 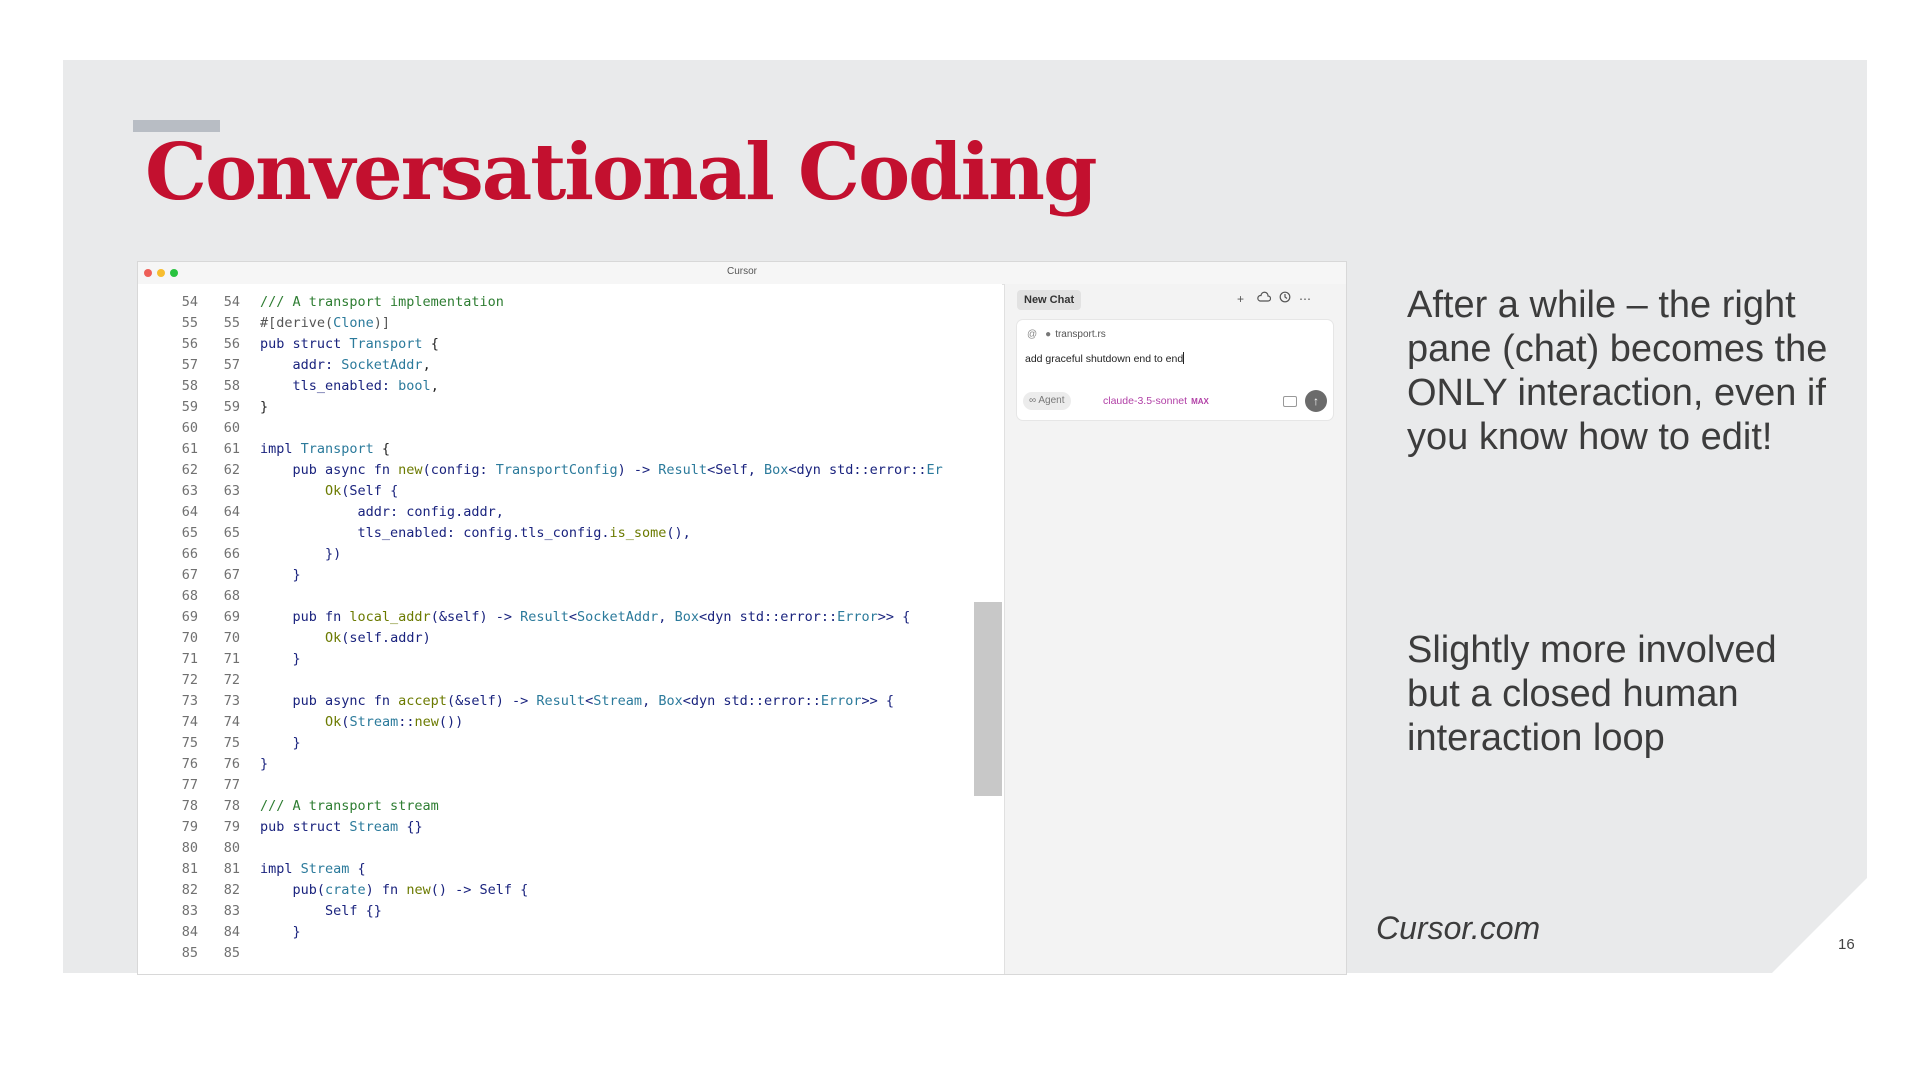 I want to click on code-token: Result, so click(x=561, y=701).